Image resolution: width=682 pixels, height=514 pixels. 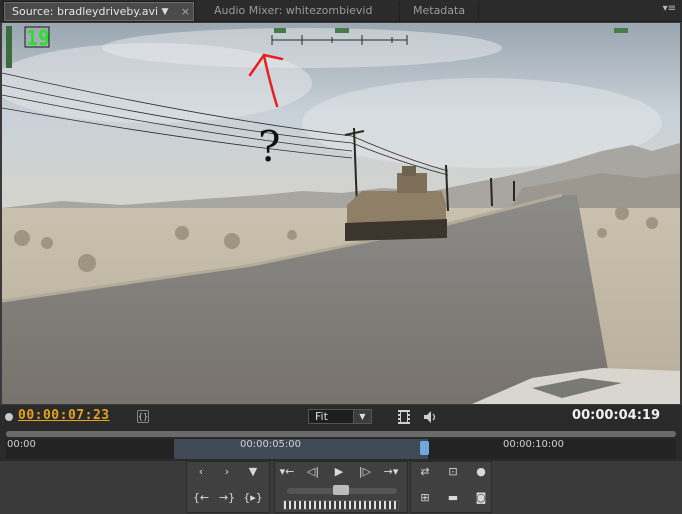 I want to click on annotation-question-mark: ?, so click(x=269, y=146).